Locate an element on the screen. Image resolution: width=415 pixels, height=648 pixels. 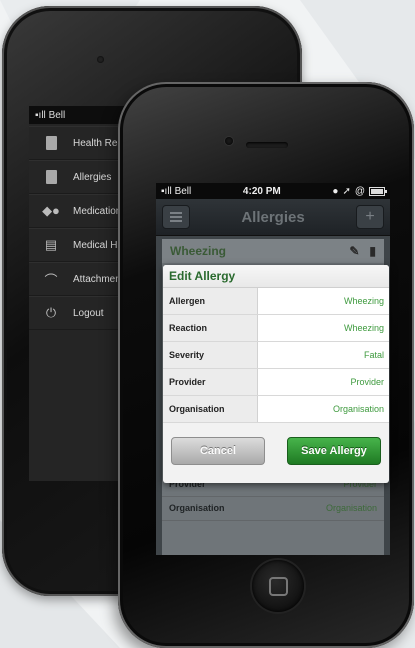
field-value: Fatal is located at coordinates (323, 355).